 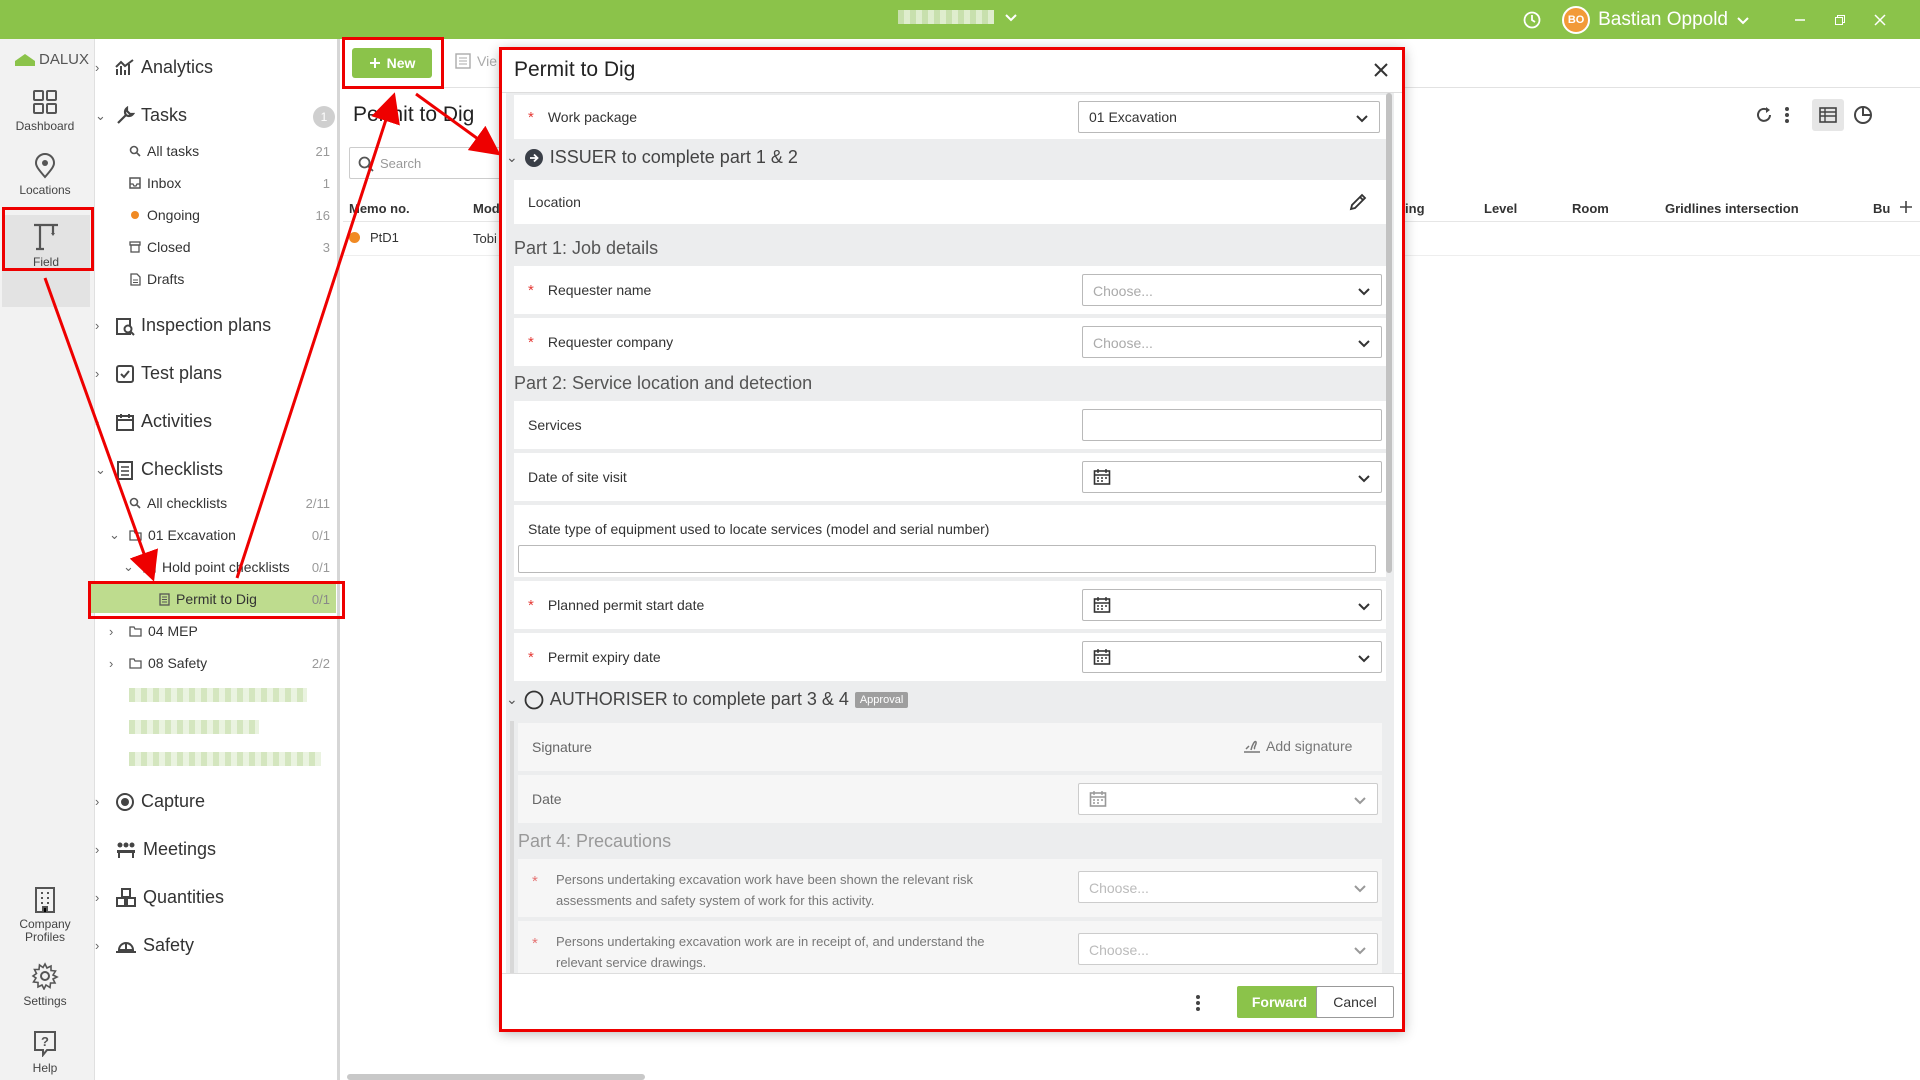 What do you see at coordinates (1279, 1002) in the screenshot?
I see `forward-button: Forward` at bounding box center [1279, 1002].